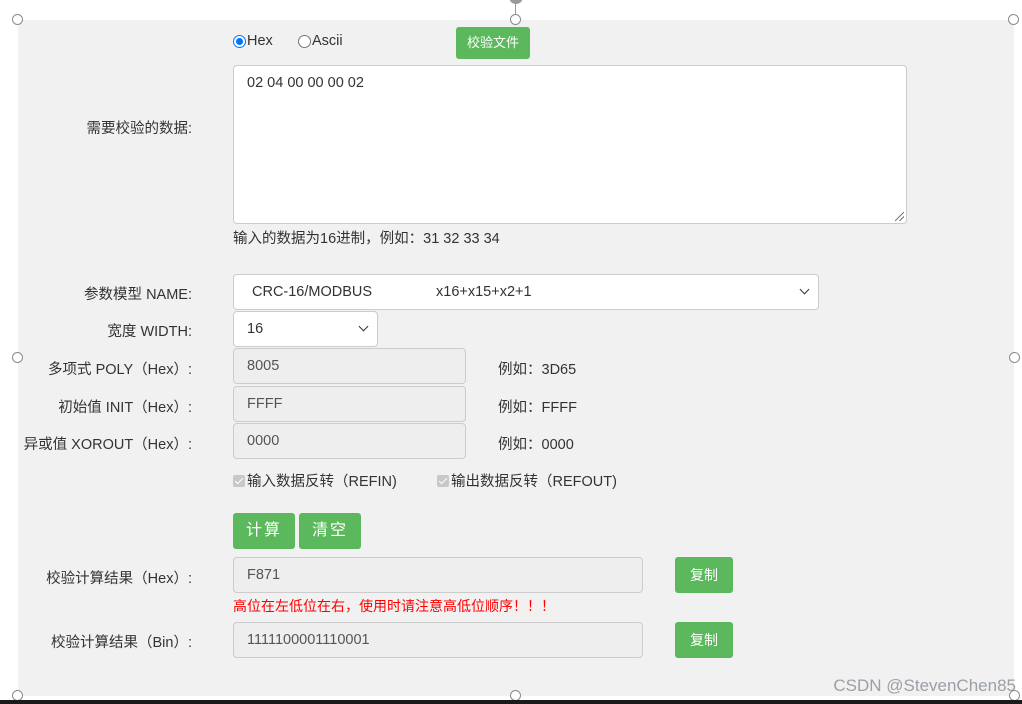 The width and height of the screenshot is (1022, 704). I want to click on clear-button: 清空, so click(330, 531).